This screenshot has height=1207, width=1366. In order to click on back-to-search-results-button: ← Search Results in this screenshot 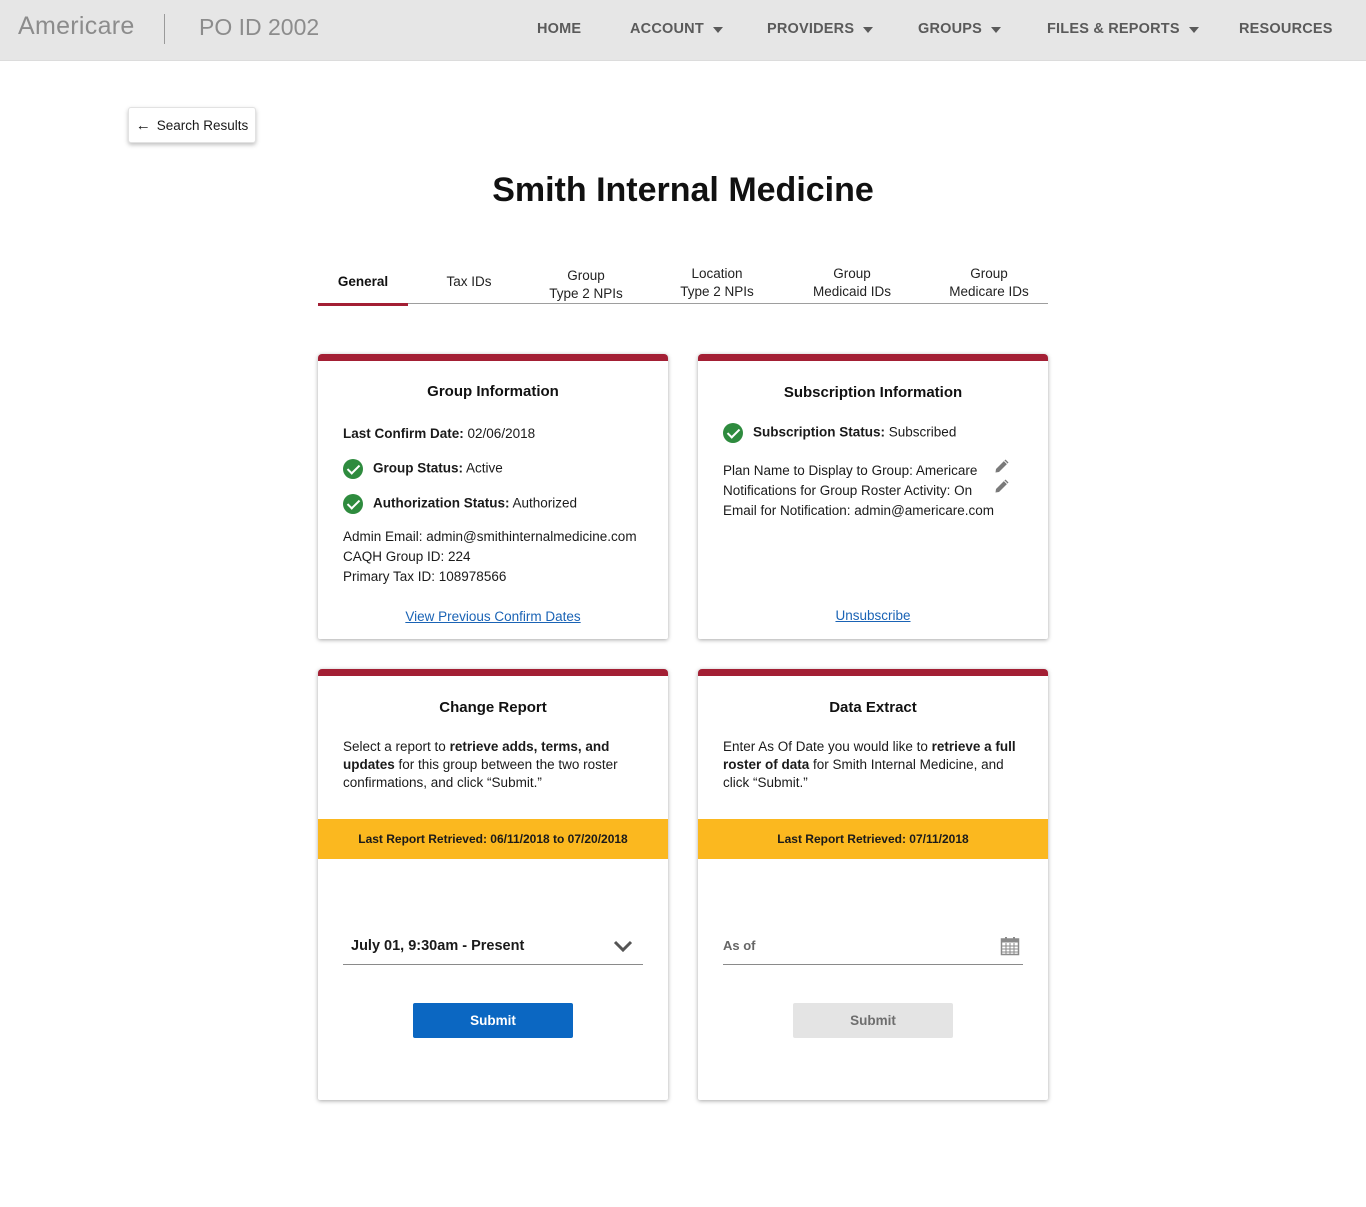, I will do `click(192, 125)`.